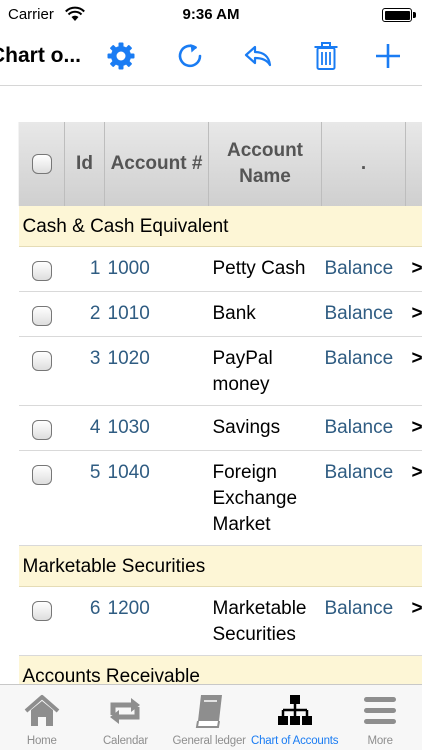  Describe the element at coordinates (156, 498) in the screenshot. I see `row-account-number: 1040` at that location.